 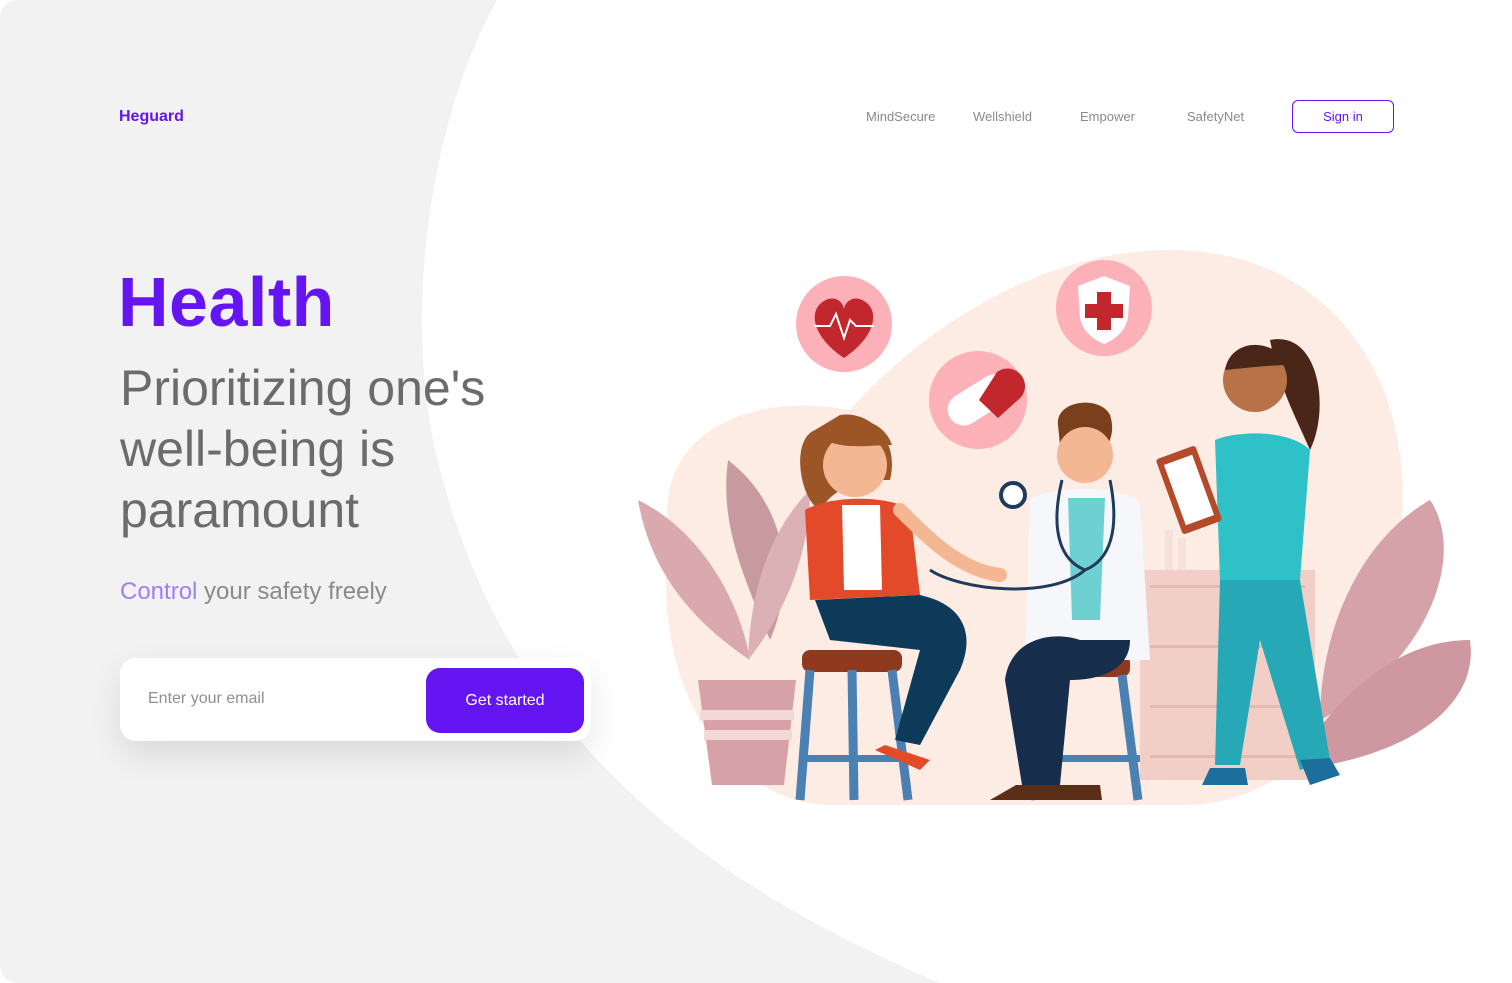 I want to click on tagline-accent: Control, so click(x=159, y=591).